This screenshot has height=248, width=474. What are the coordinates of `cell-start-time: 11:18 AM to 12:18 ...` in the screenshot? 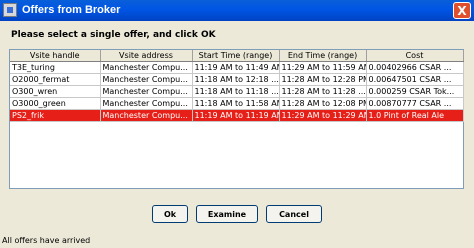 It's located at (236, 79).